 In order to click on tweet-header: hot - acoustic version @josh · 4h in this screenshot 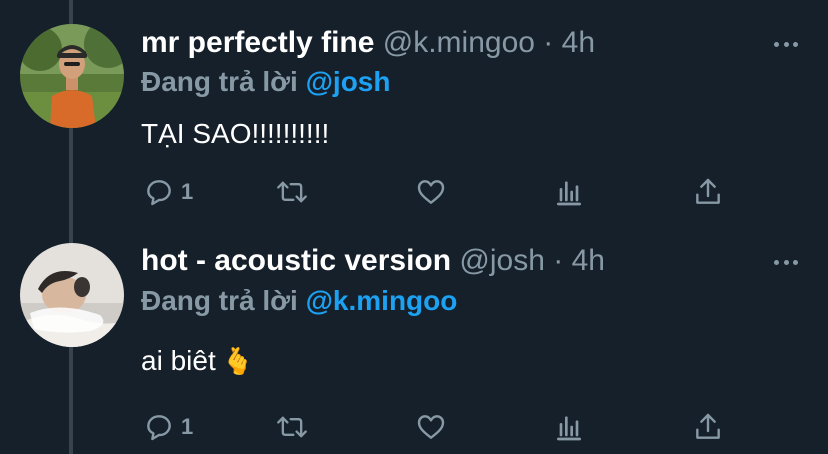, I will do `click(373, 261)`.